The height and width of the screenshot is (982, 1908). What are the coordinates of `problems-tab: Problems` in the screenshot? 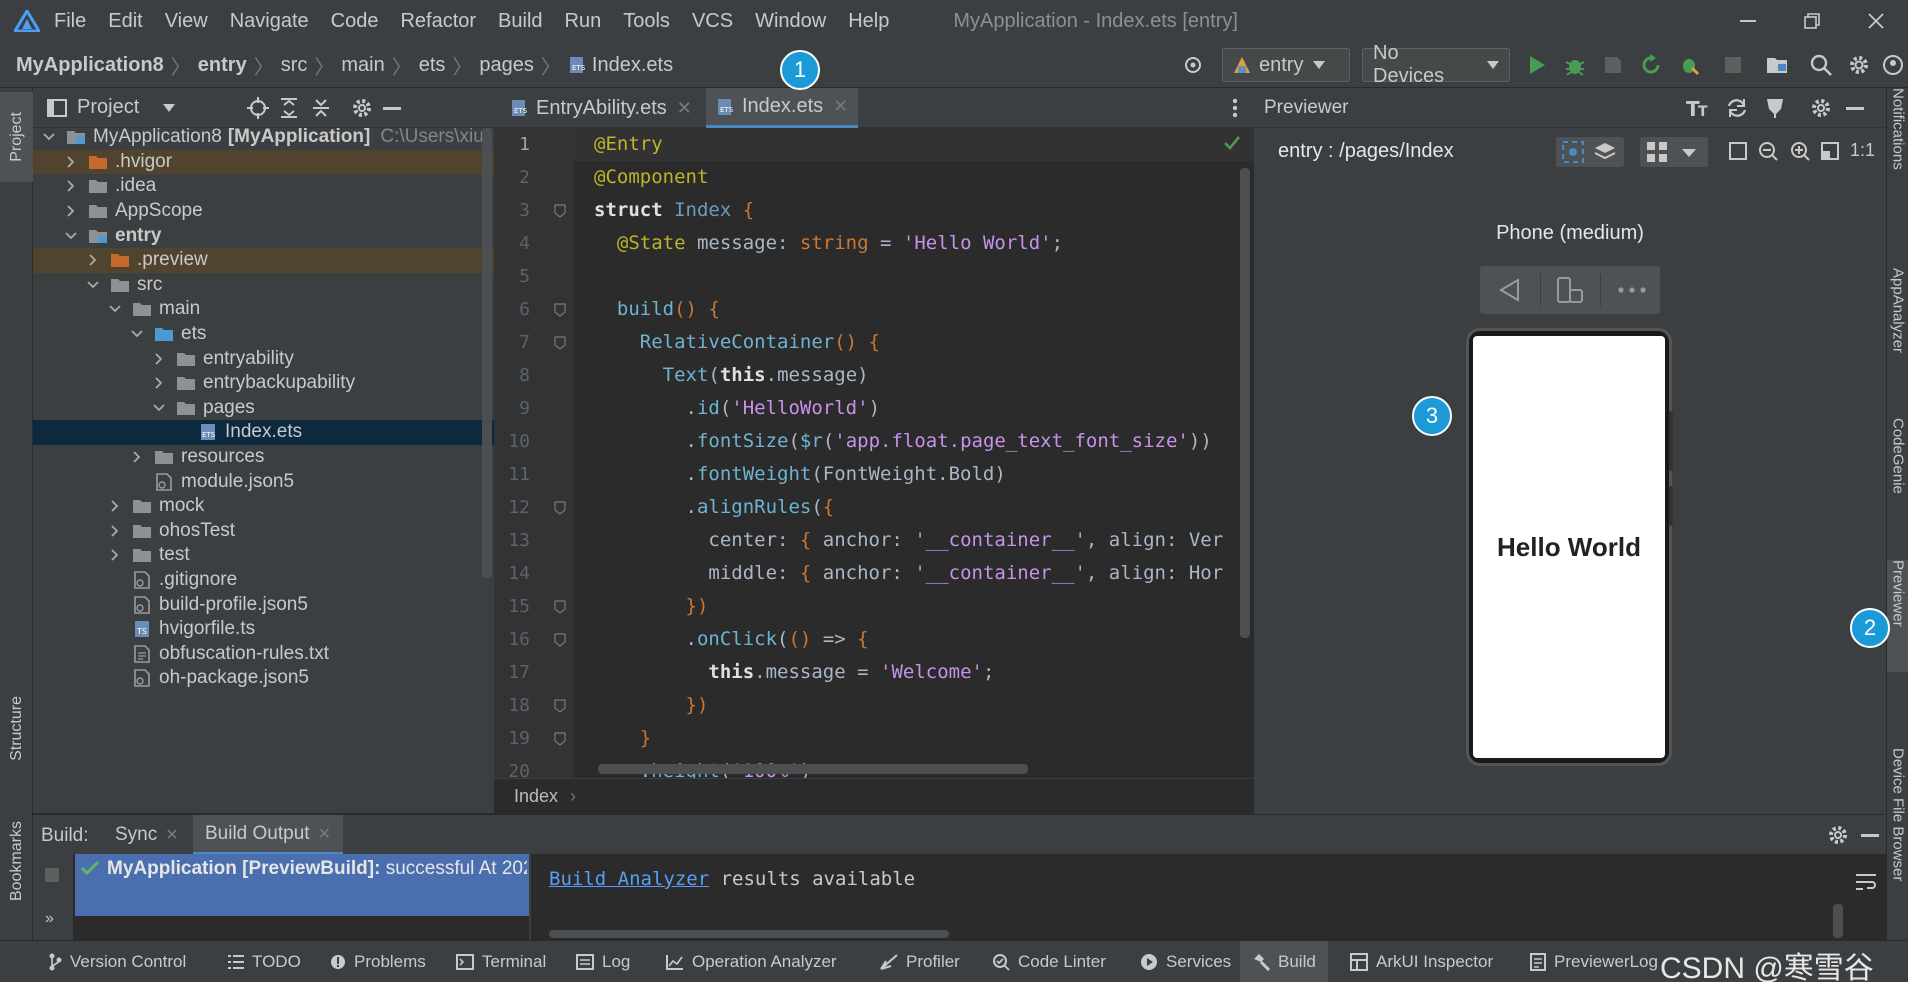 It's located at (378, 961).